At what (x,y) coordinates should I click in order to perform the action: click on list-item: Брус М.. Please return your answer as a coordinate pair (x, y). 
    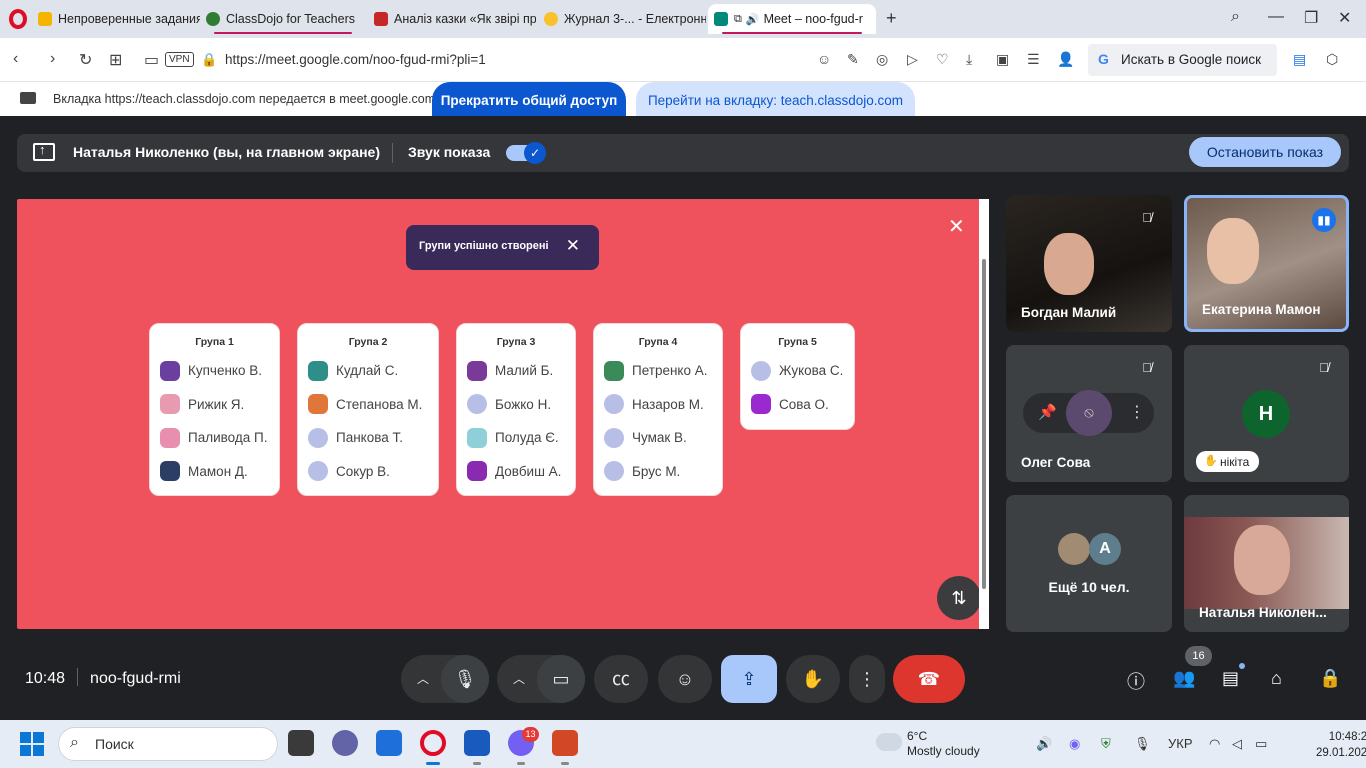
    Looking at the image, I should click on (658, 472).